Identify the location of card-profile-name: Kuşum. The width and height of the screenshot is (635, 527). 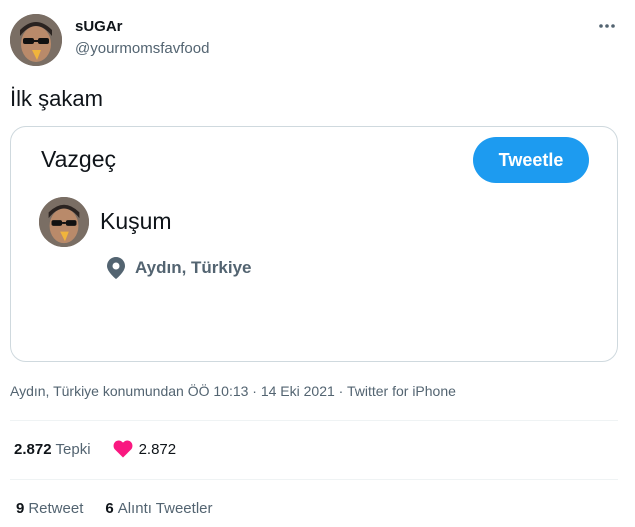
(136, 221).